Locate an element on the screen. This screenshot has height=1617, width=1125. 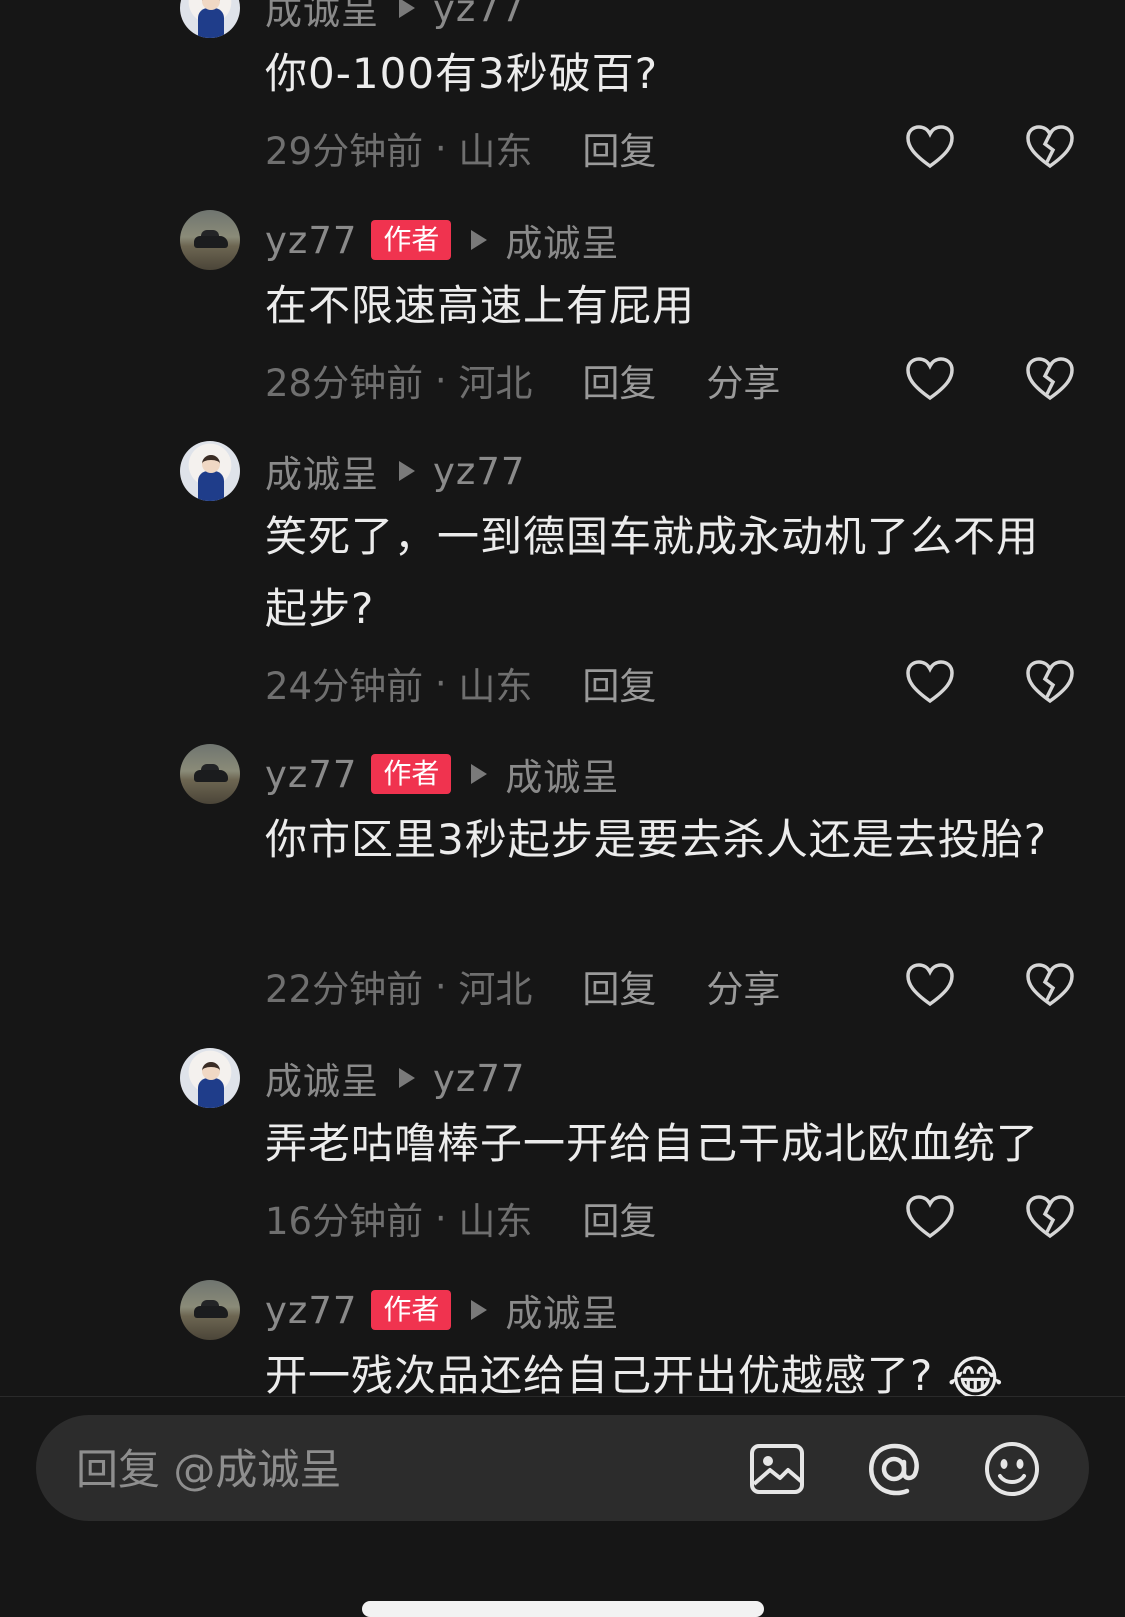
comment-info: 22分钟前 · 河北 回复 分享 is located at coordinates (522, 986).